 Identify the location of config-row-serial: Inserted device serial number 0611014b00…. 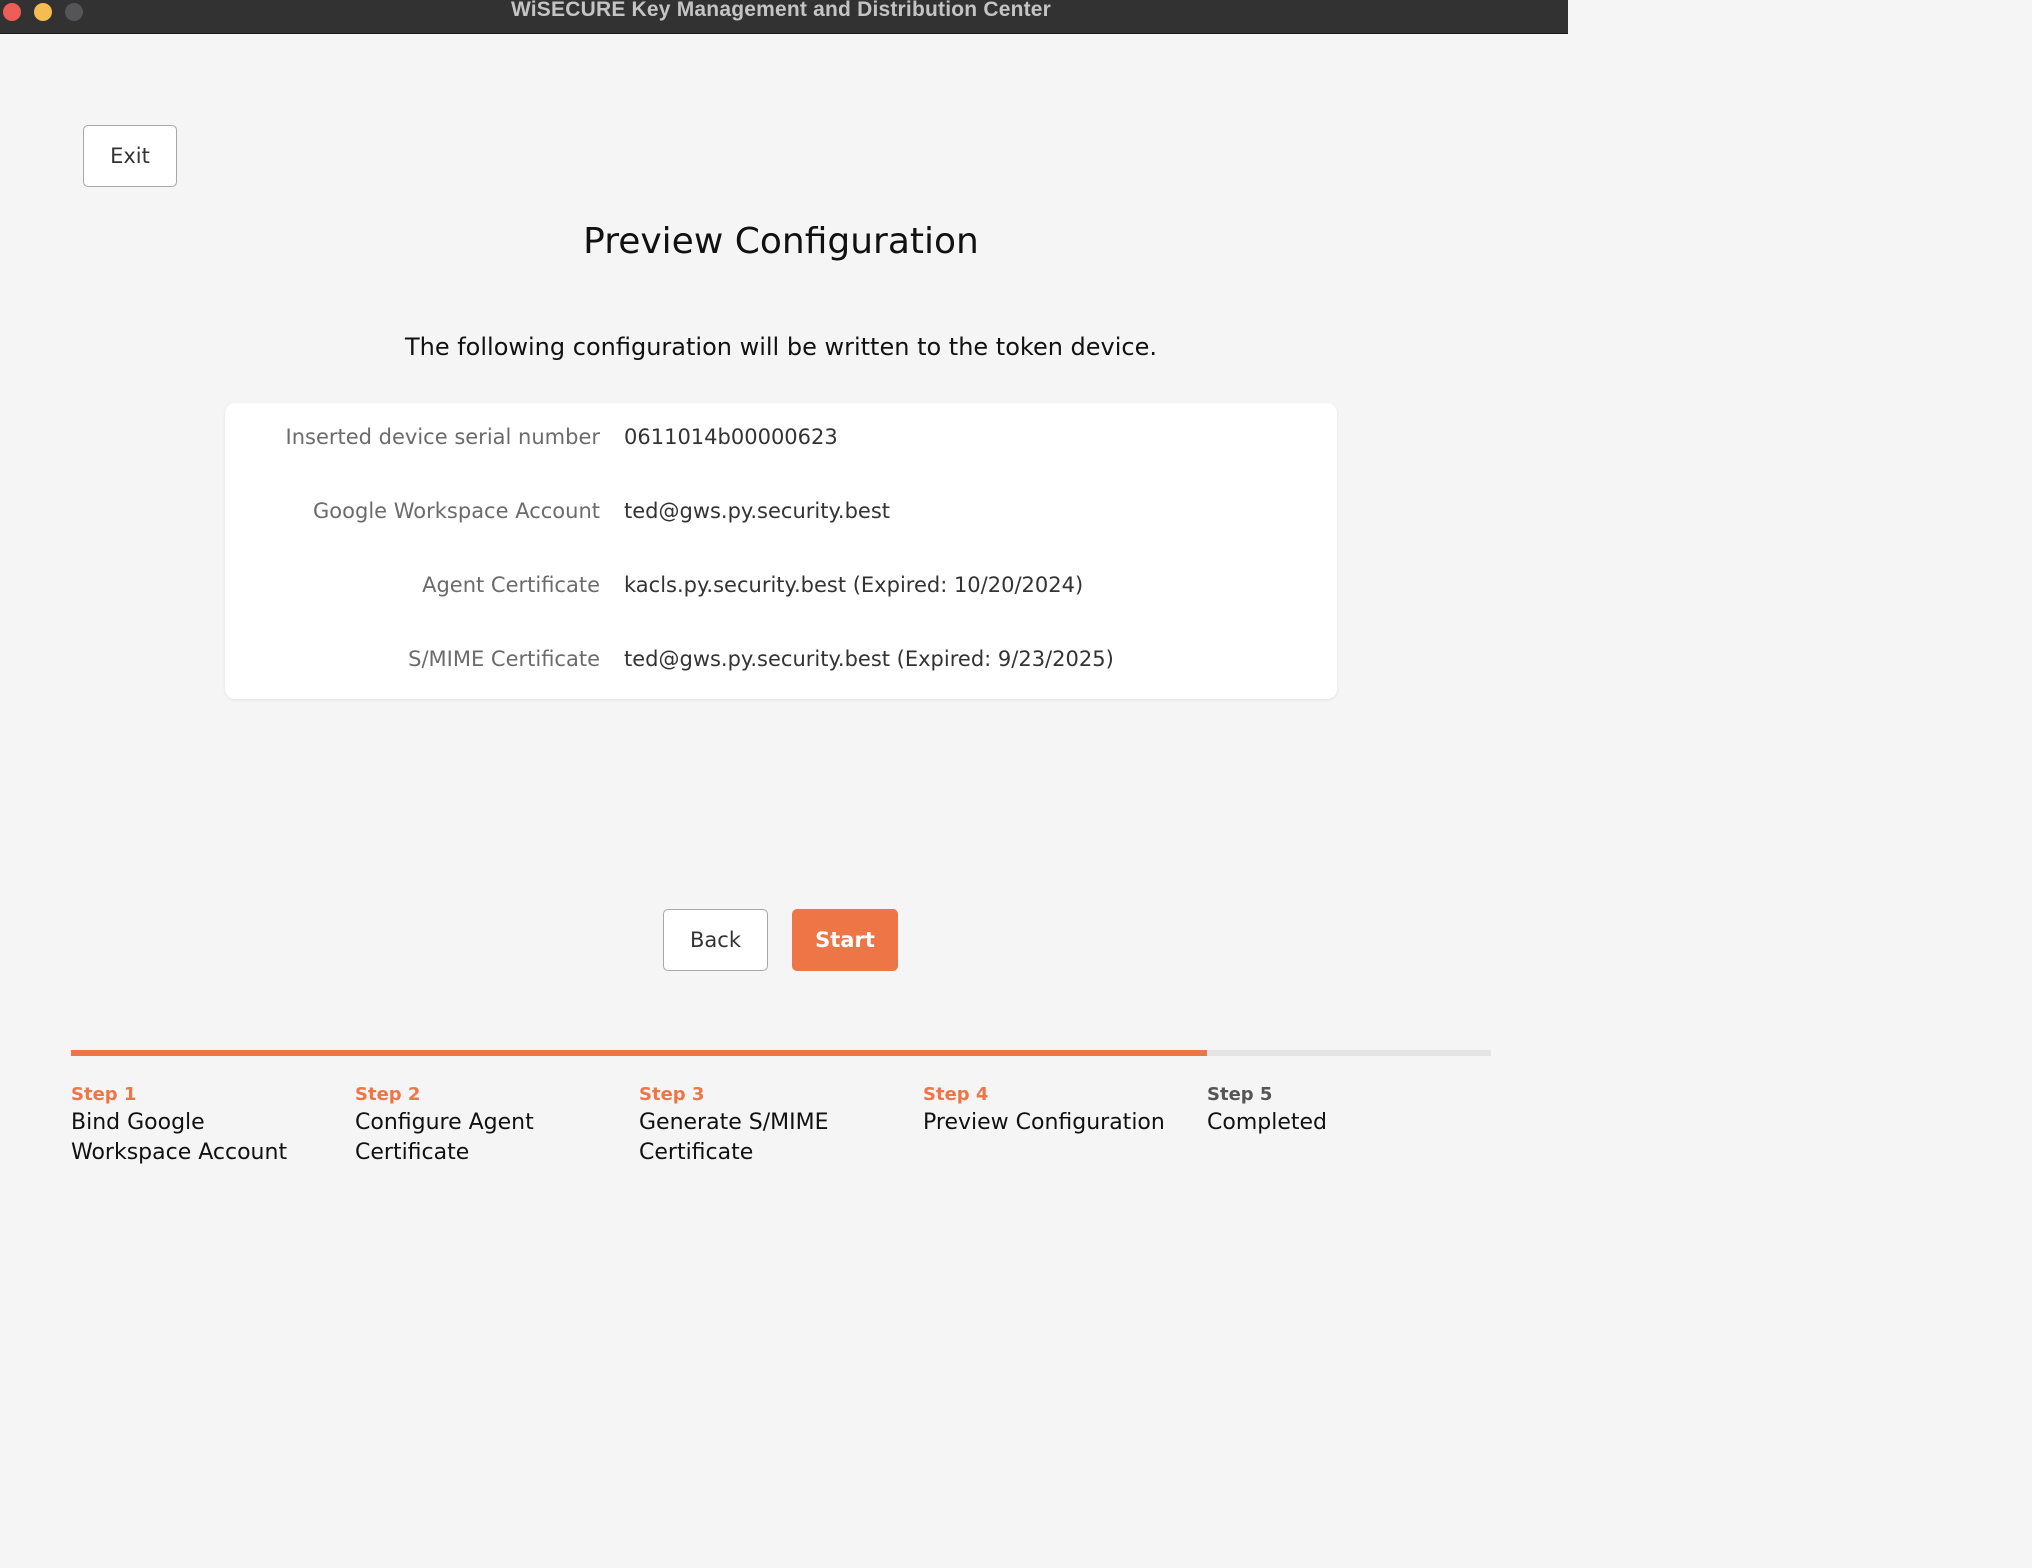
(781, 437).